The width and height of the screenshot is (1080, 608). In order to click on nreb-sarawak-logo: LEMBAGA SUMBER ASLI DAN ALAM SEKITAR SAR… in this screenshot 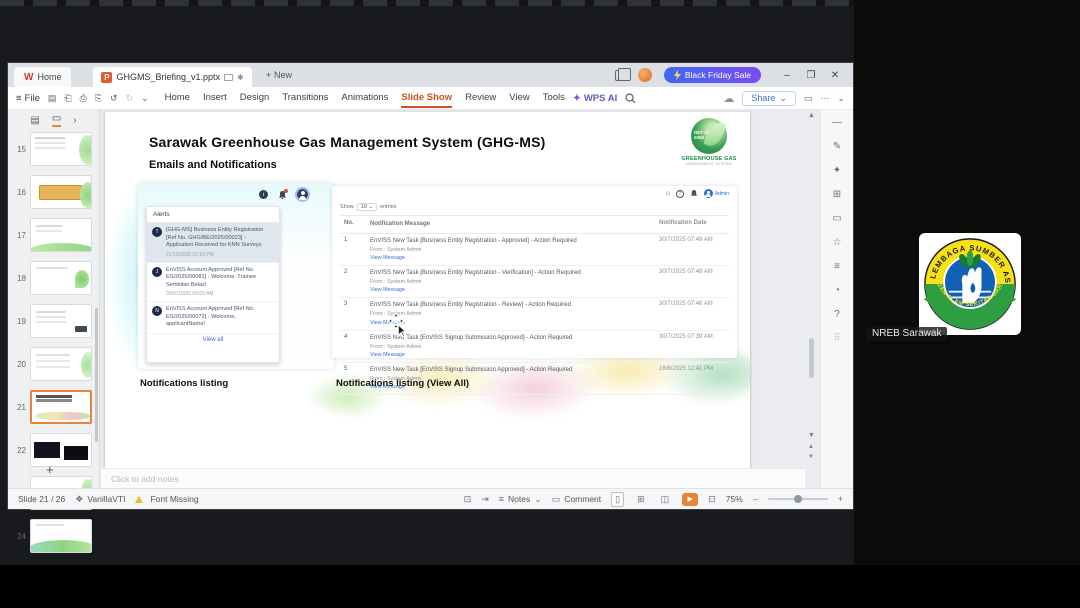, I will do `click(969, 283)`.